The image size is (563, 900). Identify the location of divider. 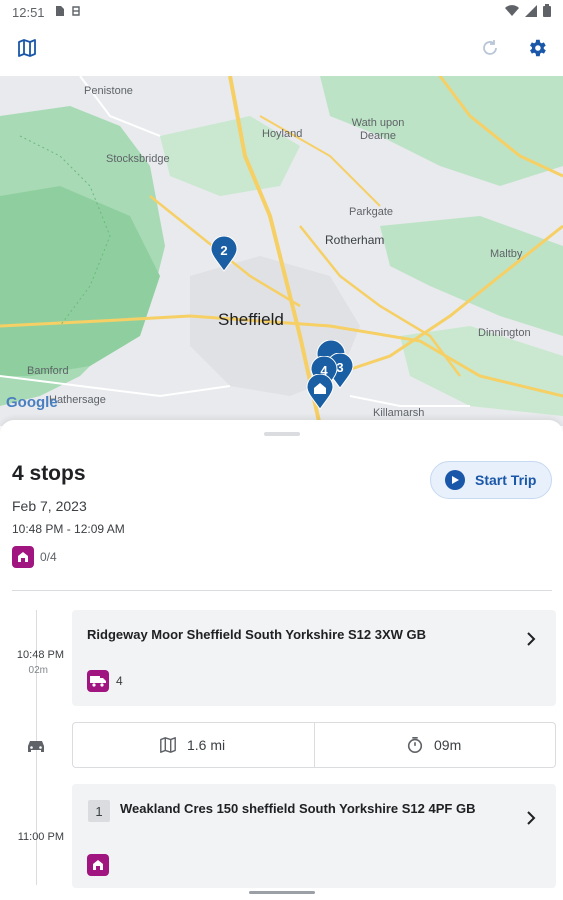
(282, 590).